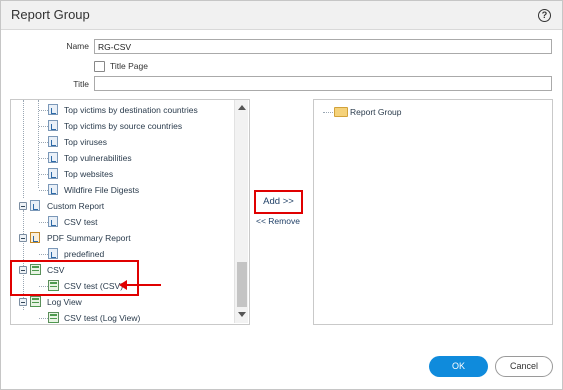 This screenshot has height=390, width=563. What do you see at coordinates (242, 107) in the screenshot?
I see `scroll-up-icon` at bounding box center [242, 107].